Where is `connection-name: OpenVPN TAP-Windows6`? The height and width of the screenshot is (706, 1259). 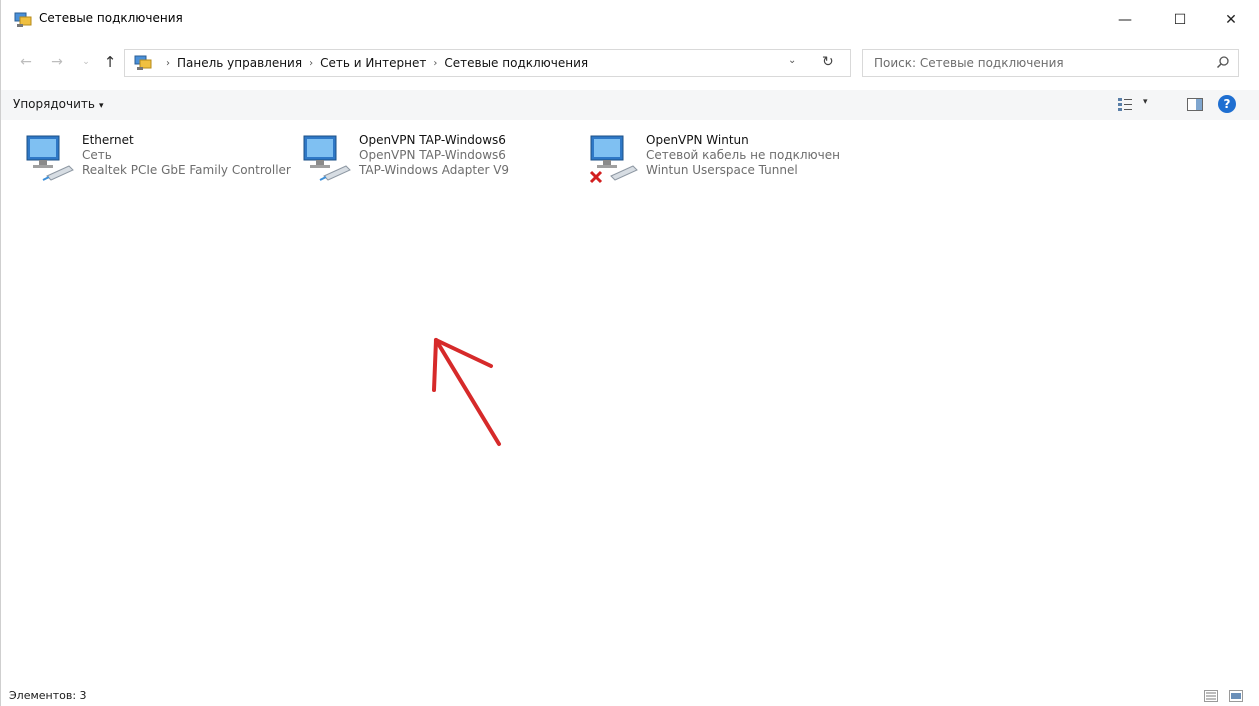 connection-name: OpenVPN TAP-Windows6 is located at coordinates (432, 140).